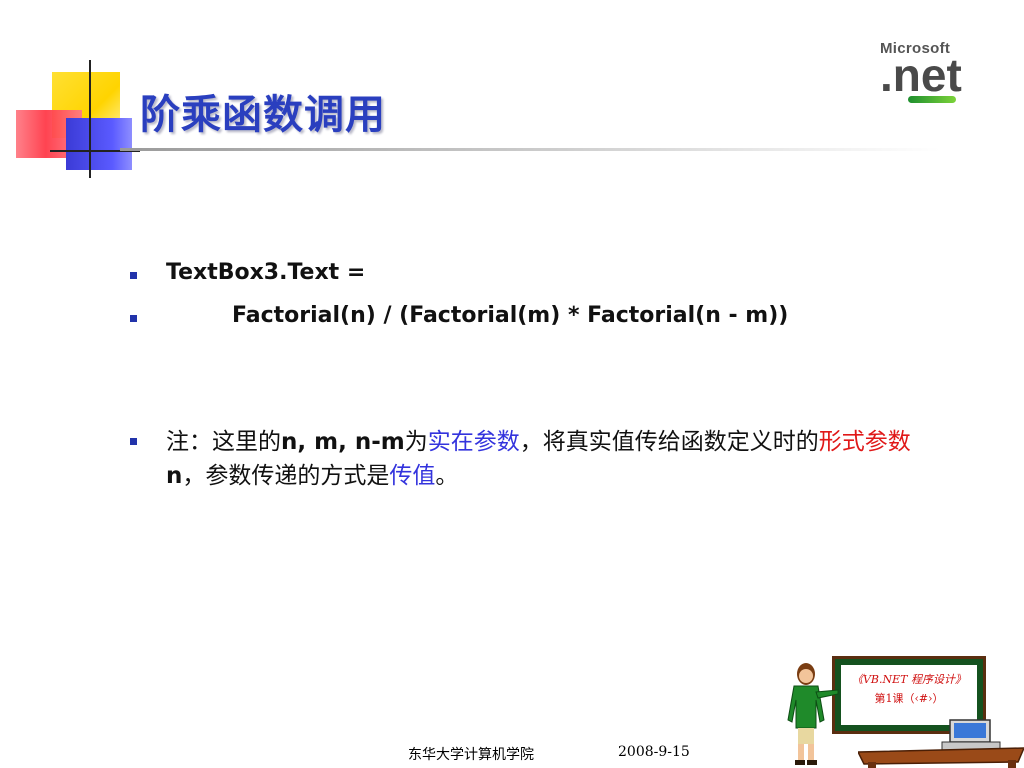 The width and height of the screenshot is (1024, 768). I want to click on chalkboard-title: 《VB.NET 程序设计》, so click(908, 679).